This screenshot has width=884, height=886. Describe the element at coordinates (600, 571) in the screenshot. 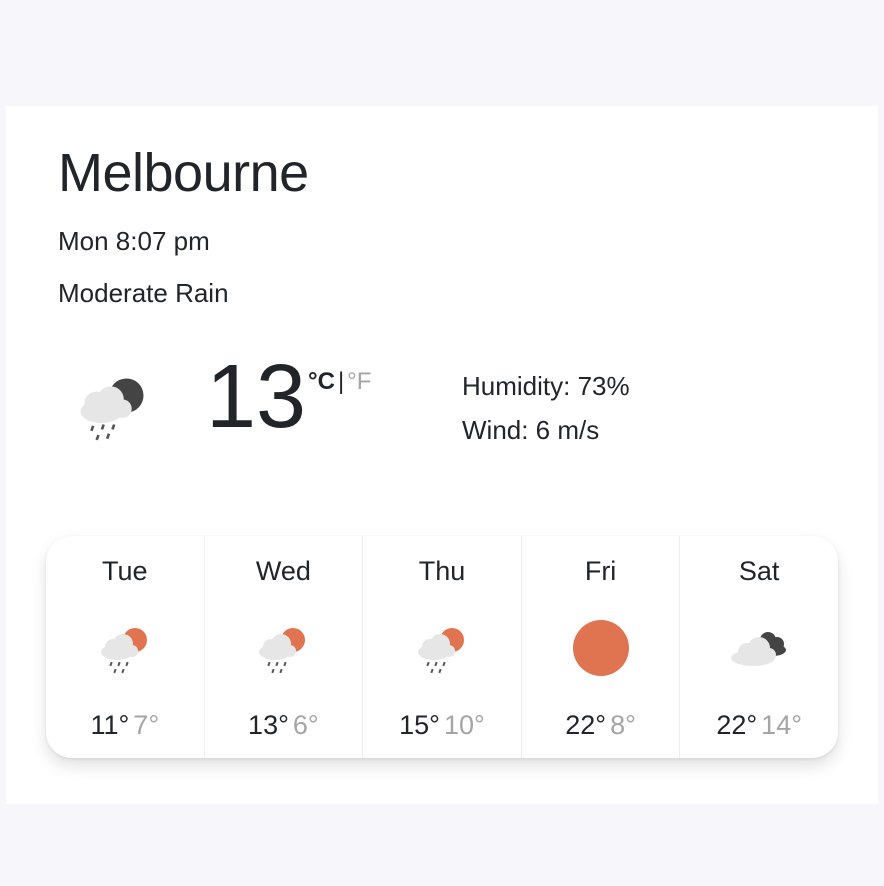

I see `forecast-day-name: Fri` at that location.